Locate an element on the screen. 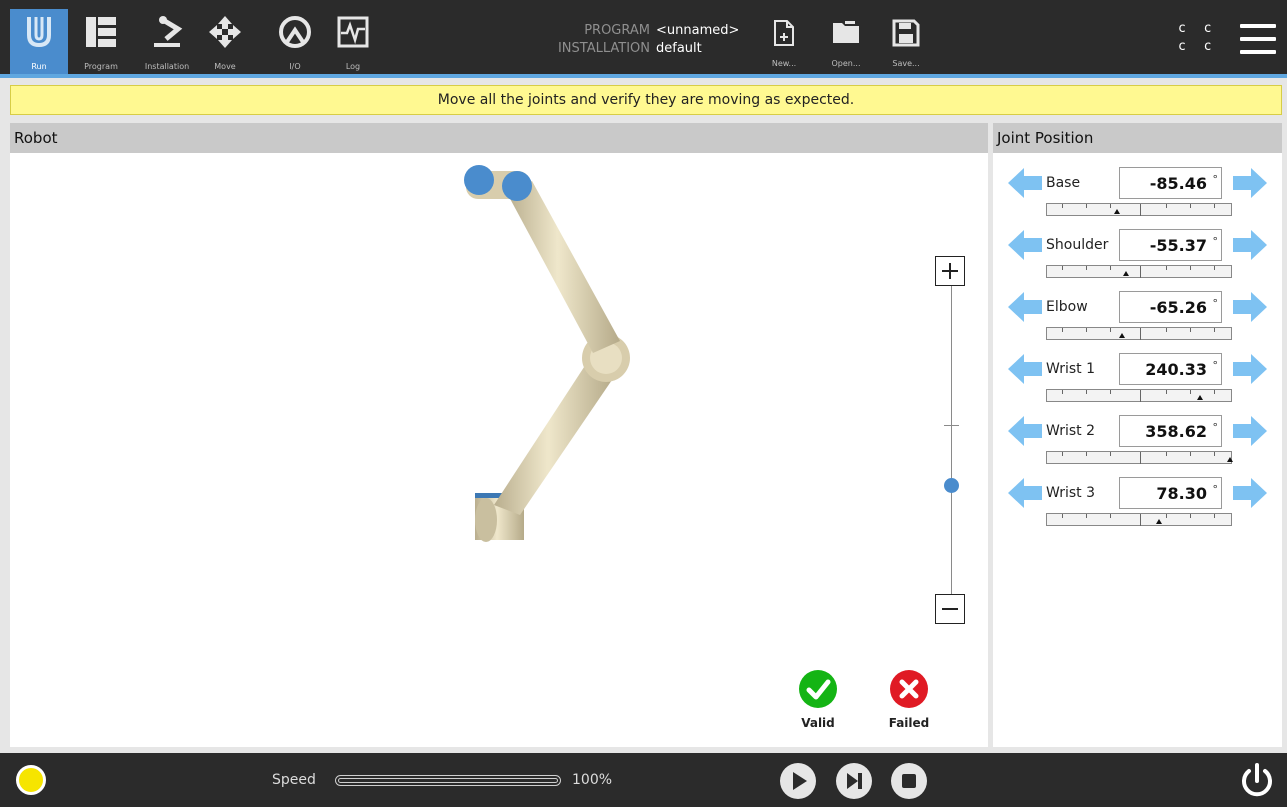  nav-run-button: Run is located at coordinates (39, 41).